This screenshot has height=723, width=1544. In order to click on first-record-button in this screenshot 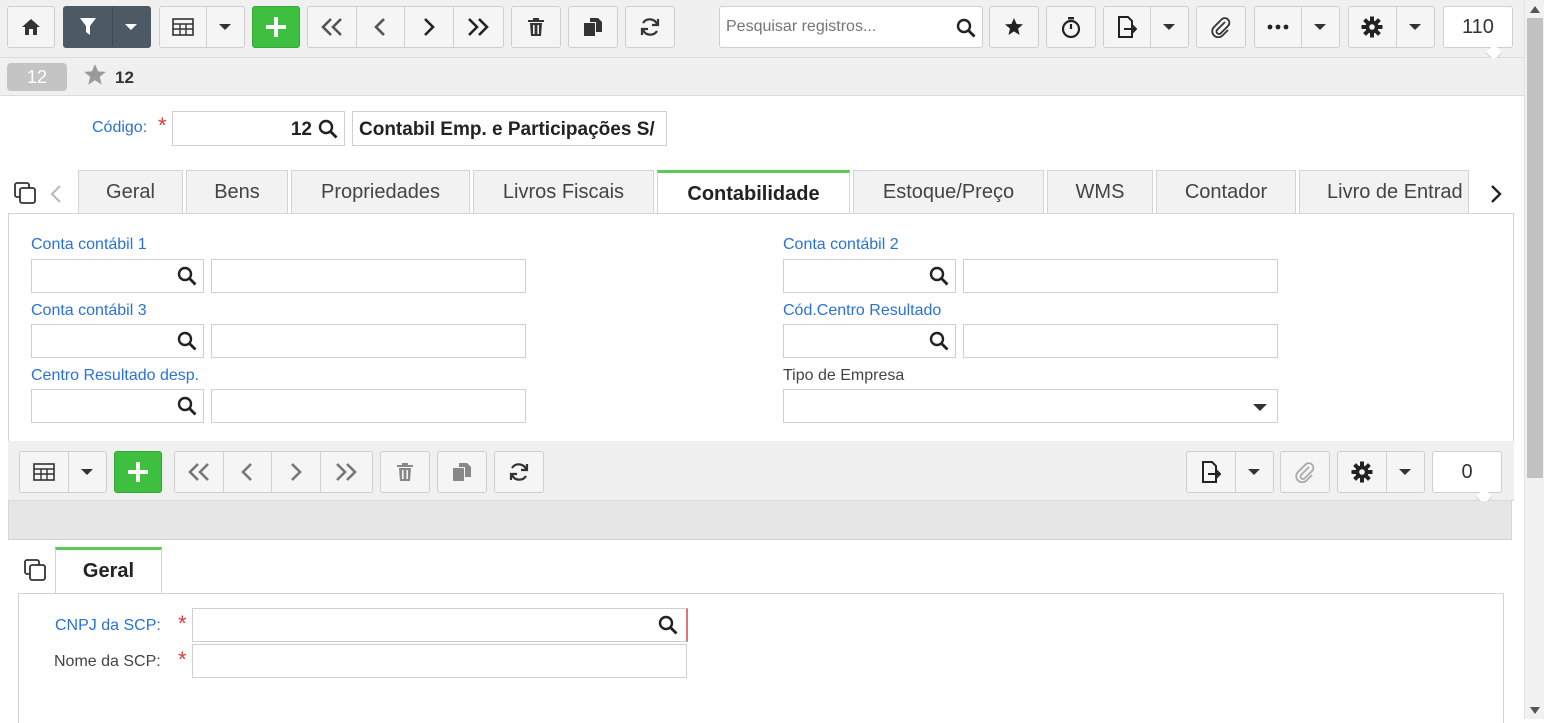, I will do `click(332, 27)`.